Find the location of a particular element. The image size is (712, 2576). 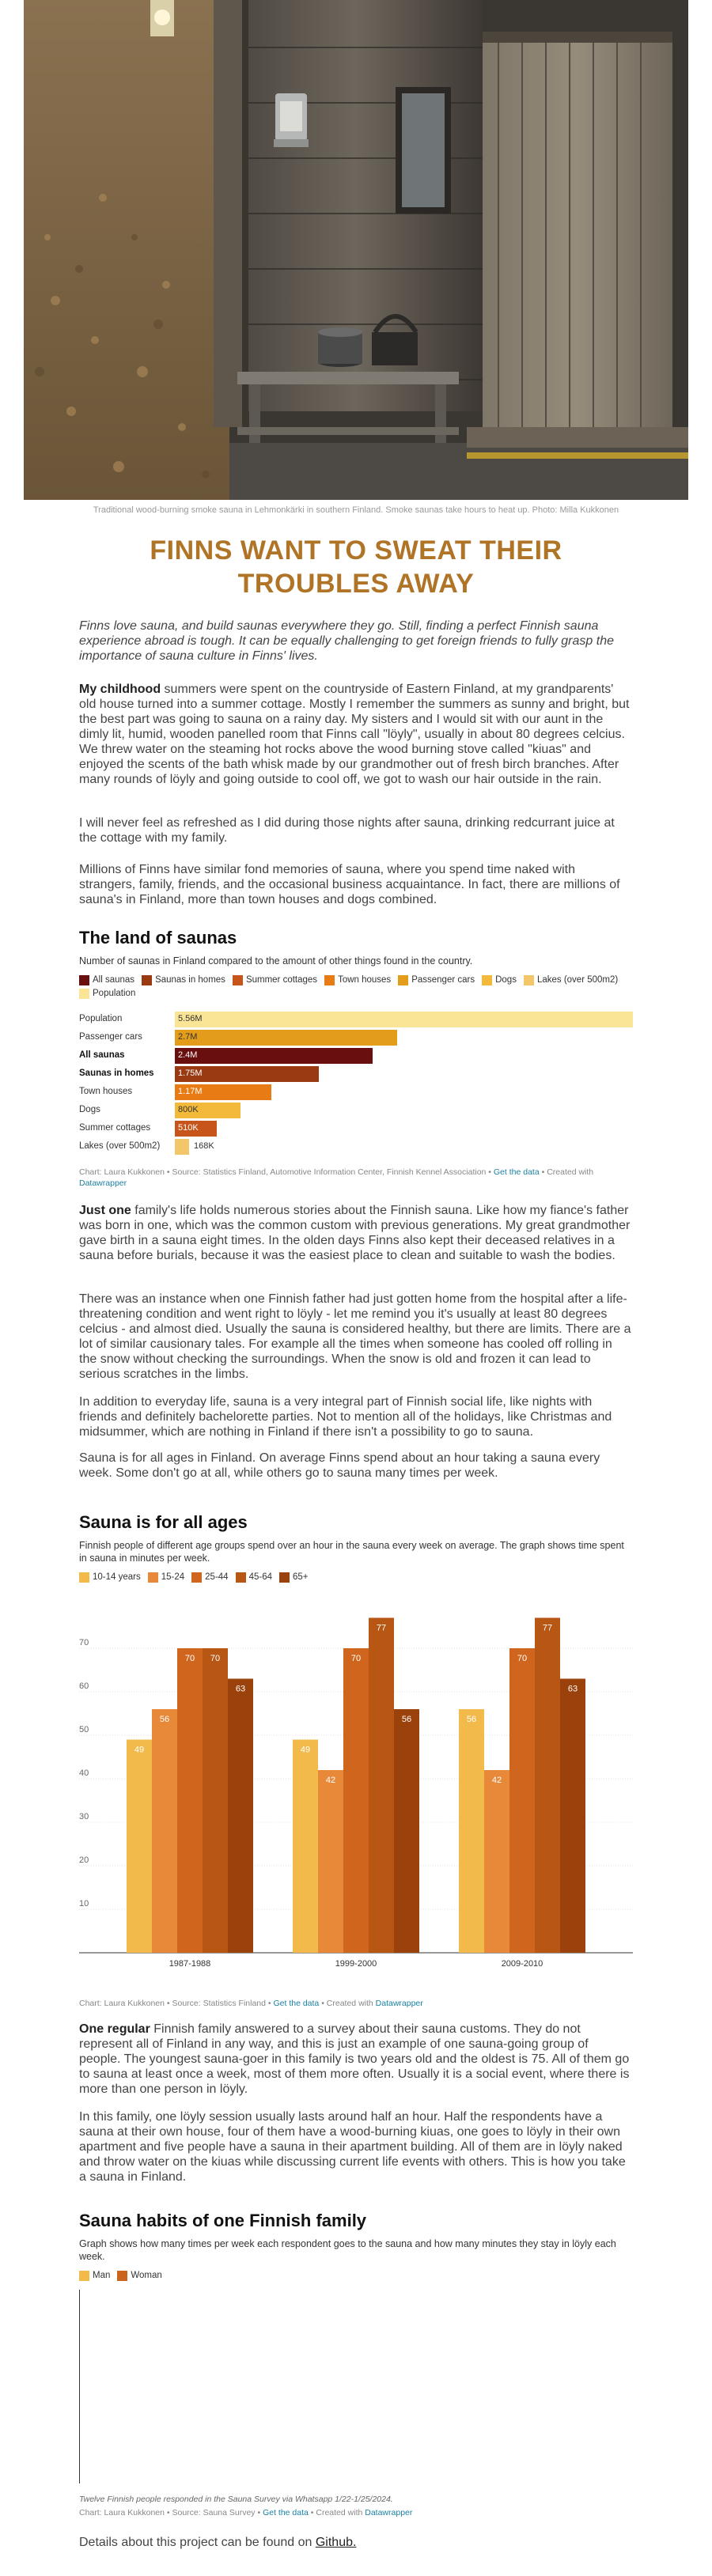

bar-value-label: 63 is located at coordinates (573, 1690).